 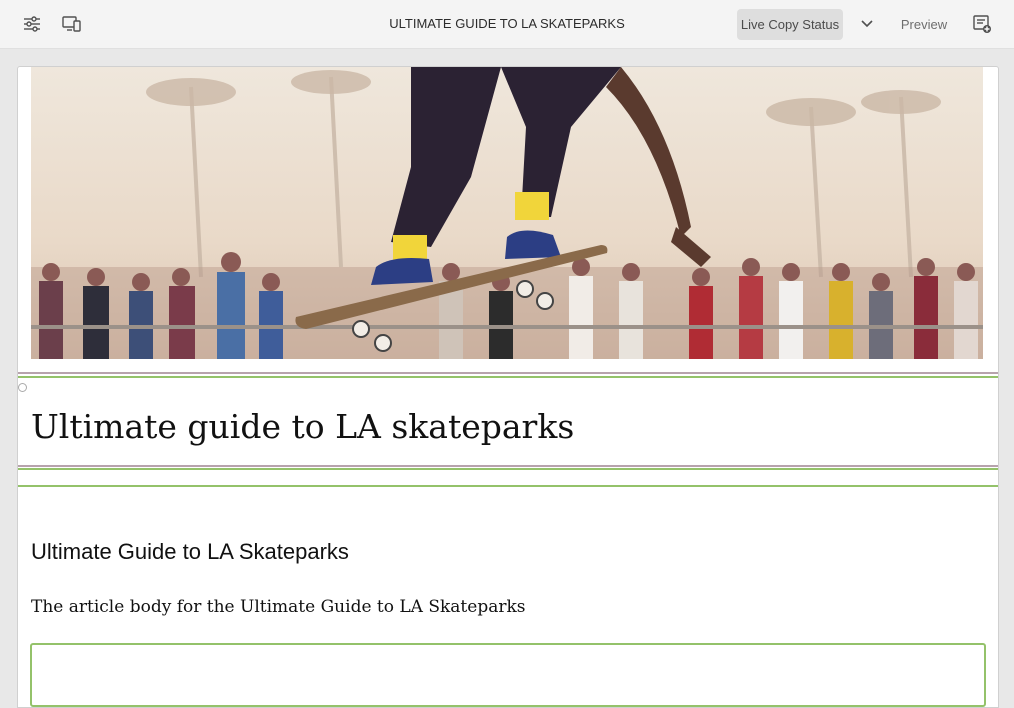 I want to click on page-properties-icon, so click(x=32, y=24).